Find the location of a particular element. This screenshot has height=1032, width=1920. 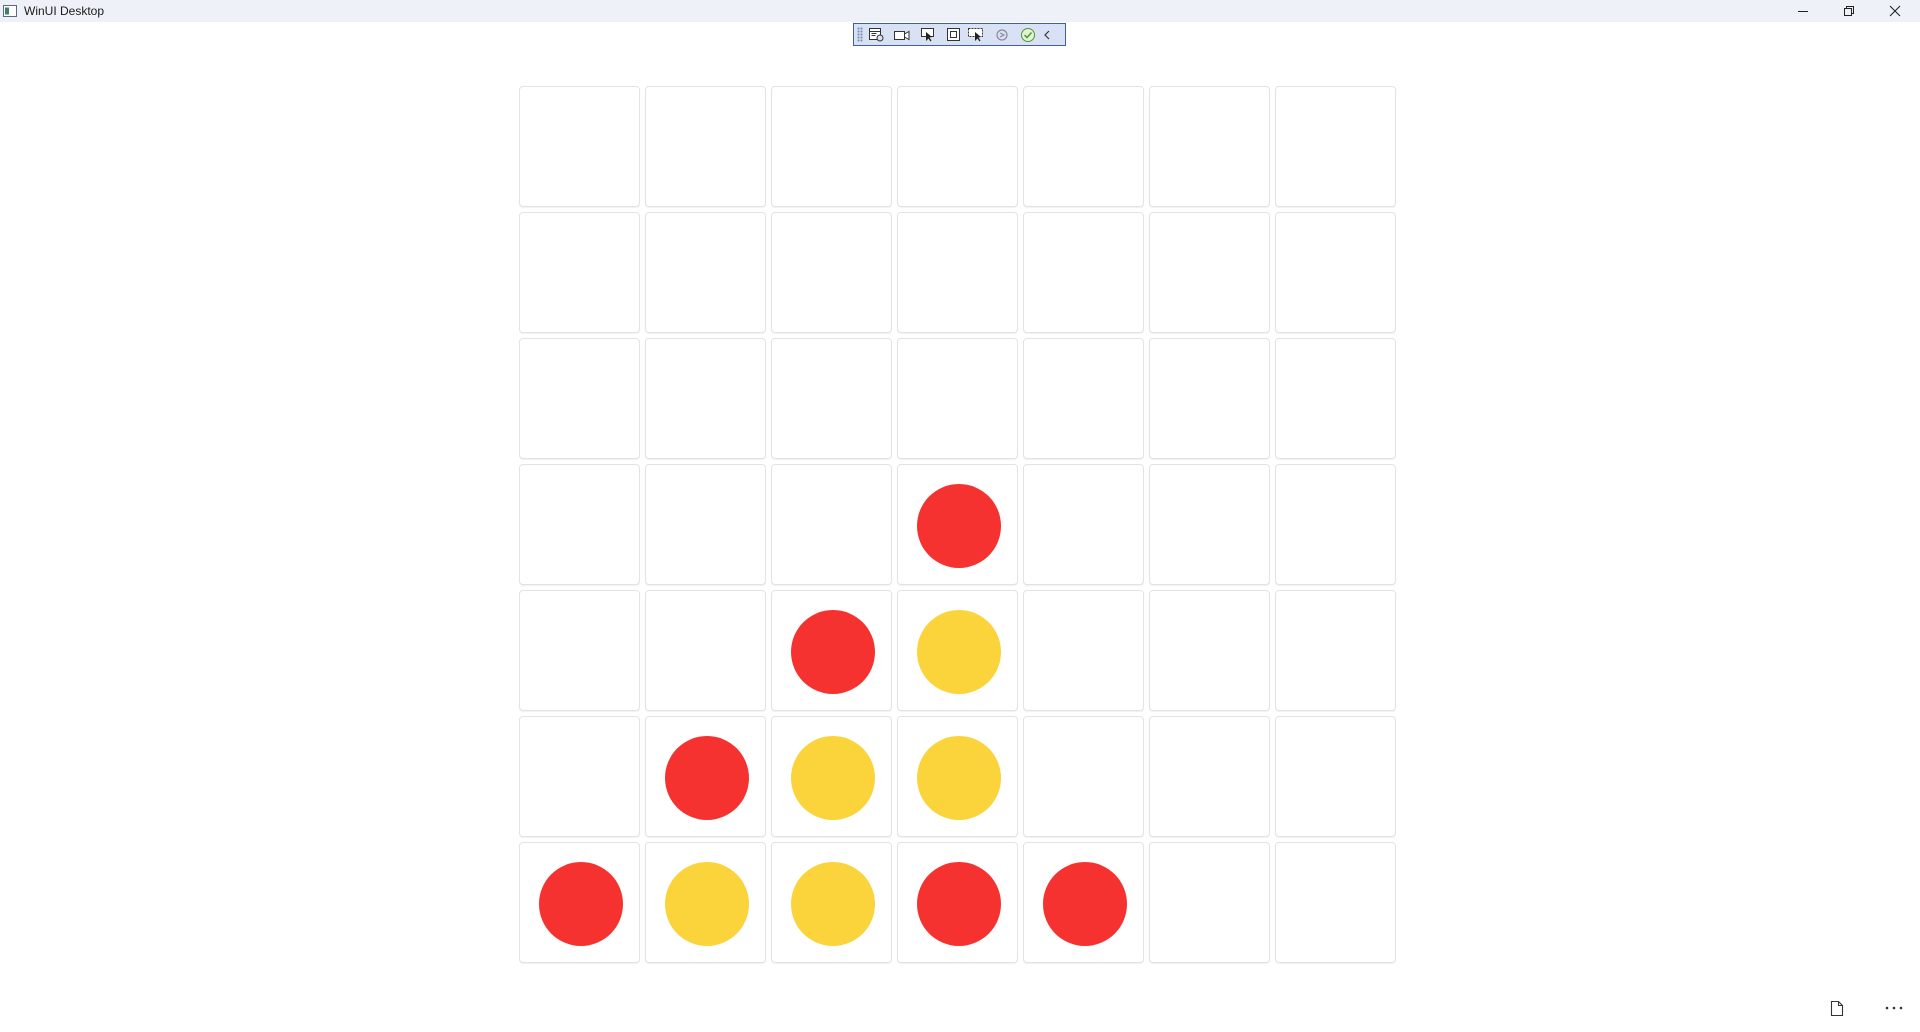

minimize-button is located at coordinates (1803, 11).